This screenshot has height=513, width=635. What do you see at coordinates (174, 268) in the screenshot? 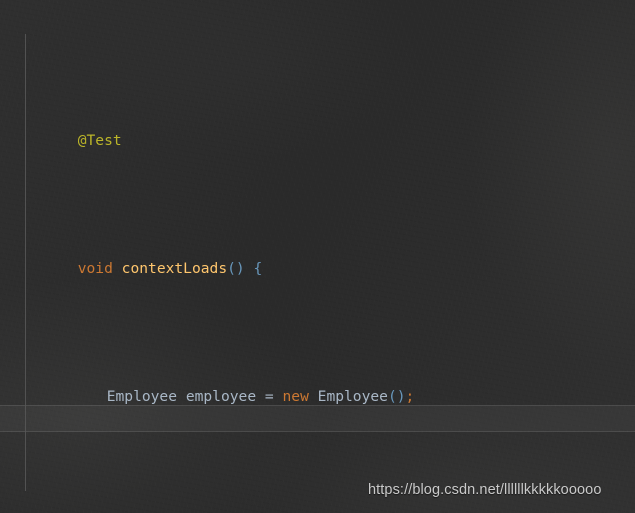
I see `method-name-token: contextLoads` at bounding box center [174, 268].